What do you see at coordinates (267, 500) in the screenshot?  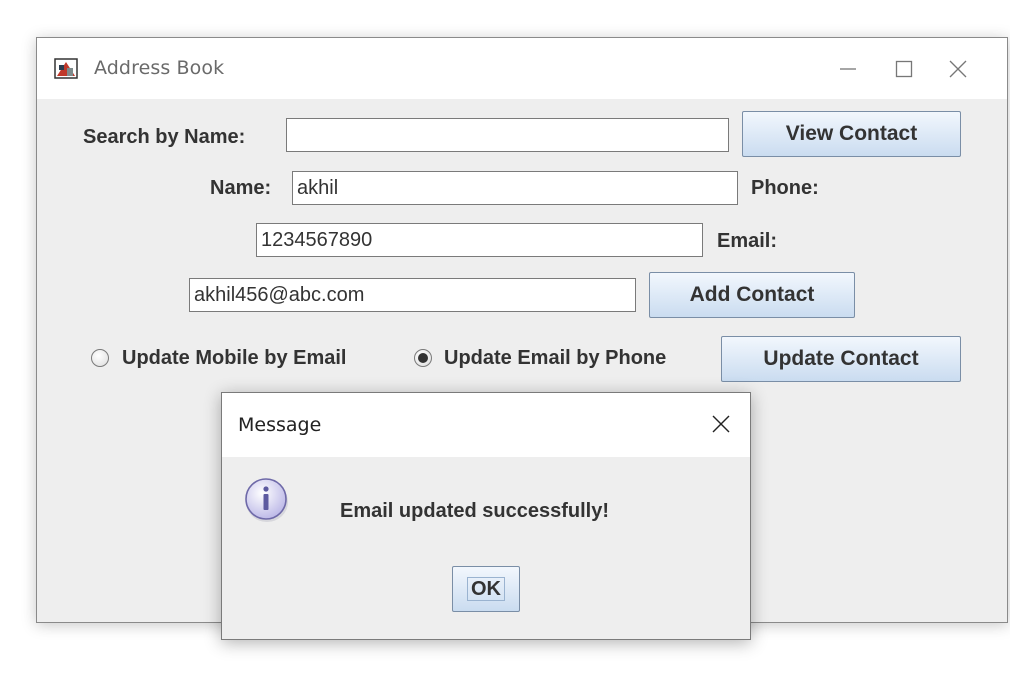 I see `info-icon` at bounding box center [267, 500].